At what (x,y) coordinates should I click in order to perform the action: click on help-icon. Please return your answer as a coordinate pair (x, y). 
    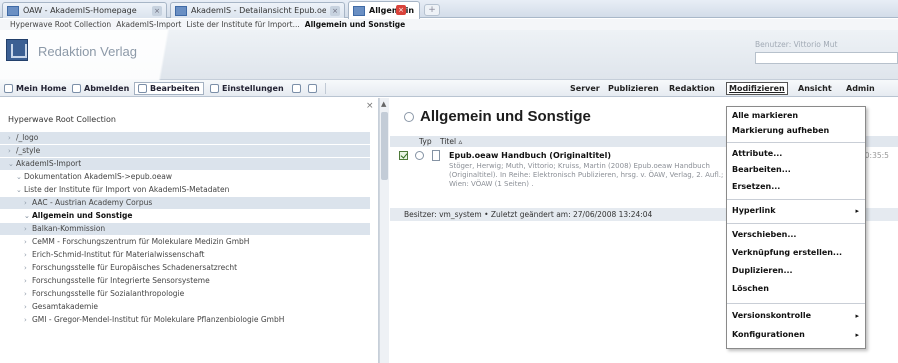
    Looking at the image, I should click on (296, 88).